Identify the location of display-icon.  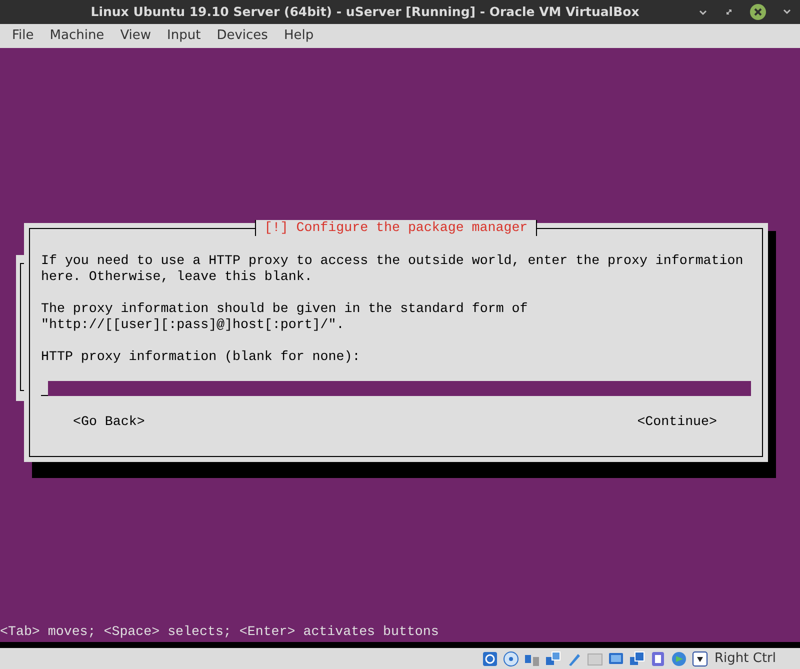
(616, 658).